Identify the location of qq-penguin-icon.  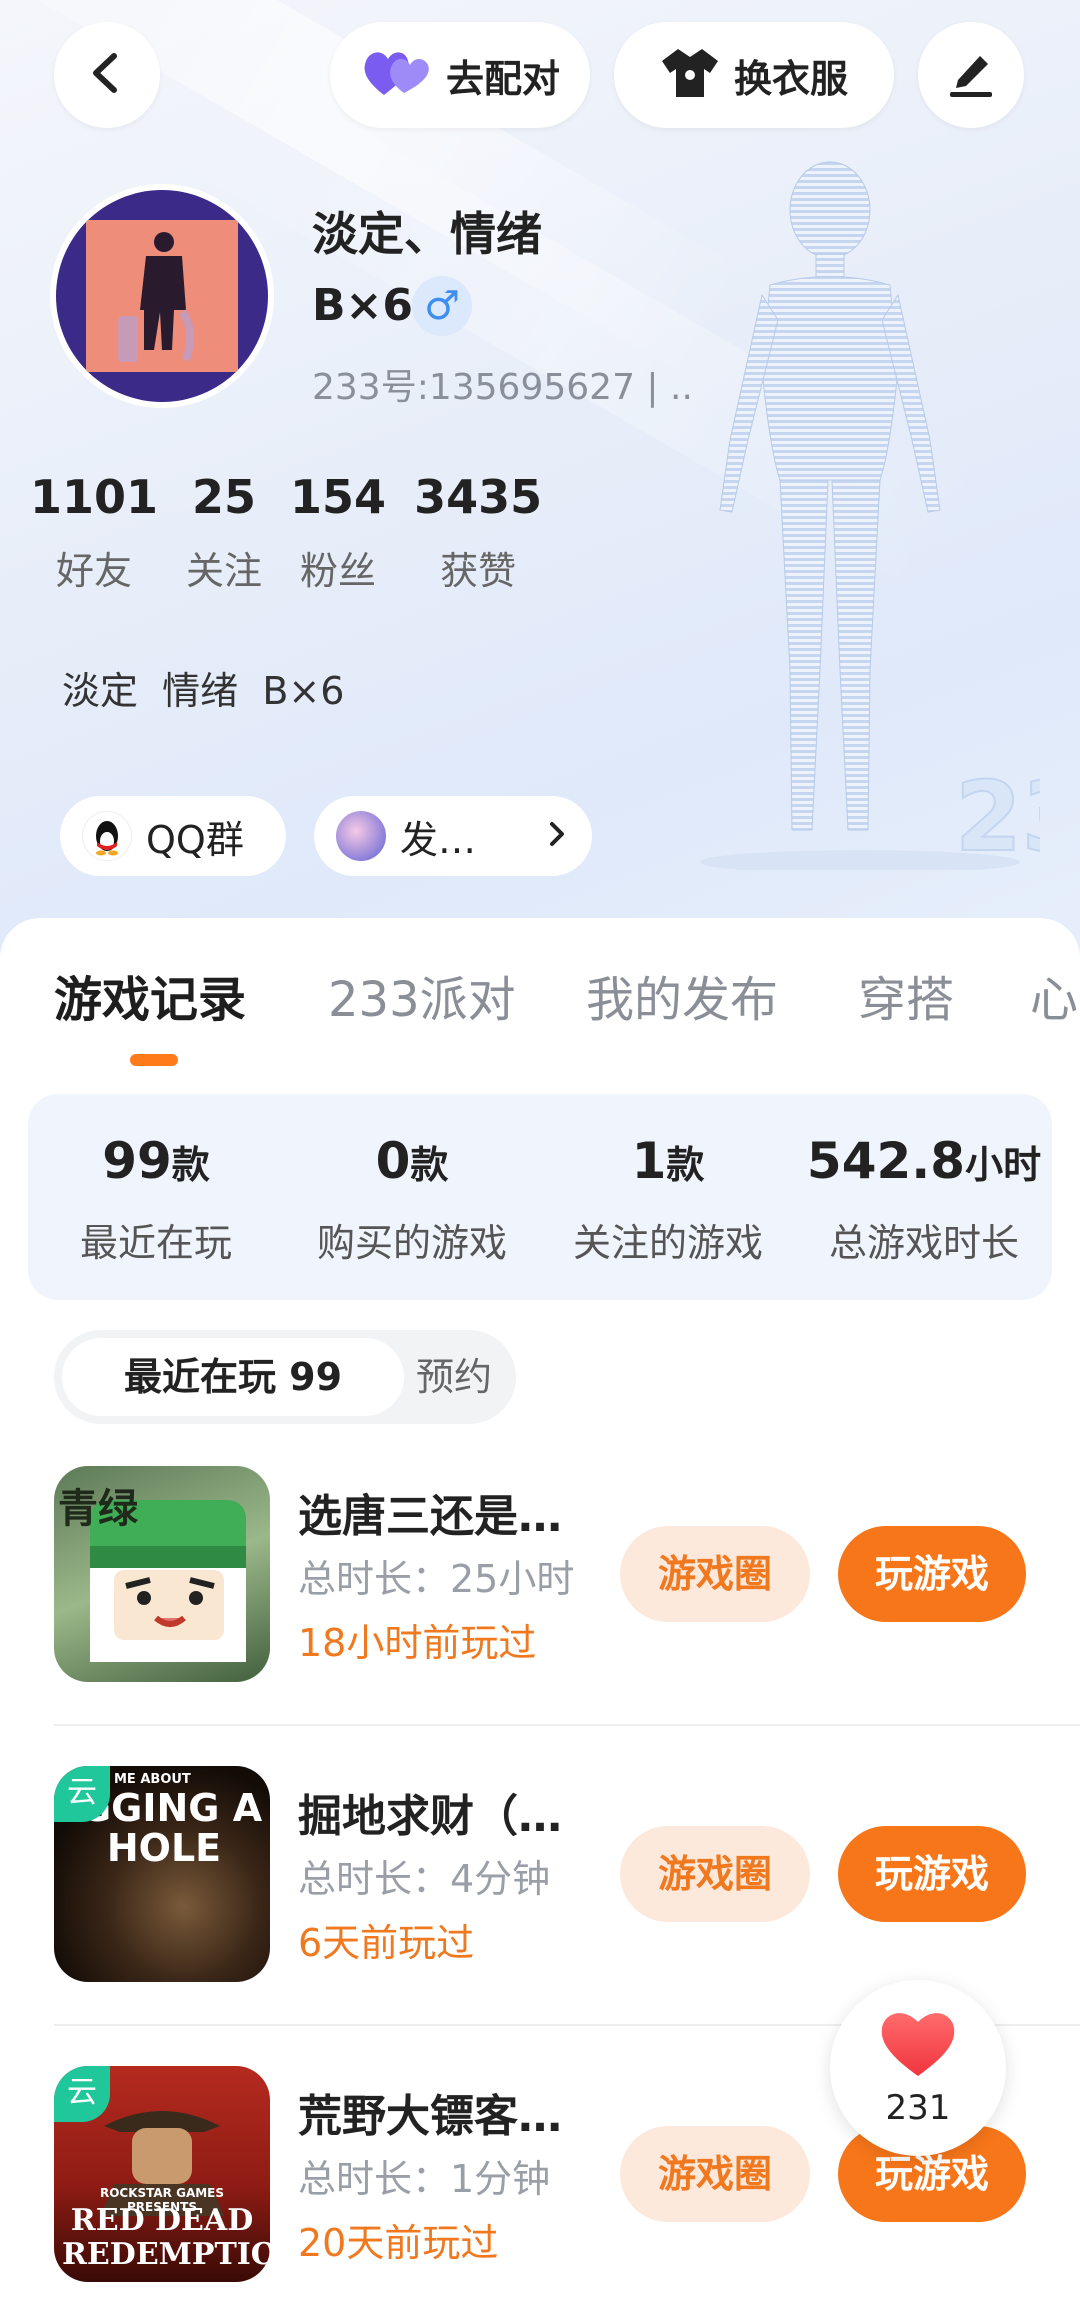
(107, 836).